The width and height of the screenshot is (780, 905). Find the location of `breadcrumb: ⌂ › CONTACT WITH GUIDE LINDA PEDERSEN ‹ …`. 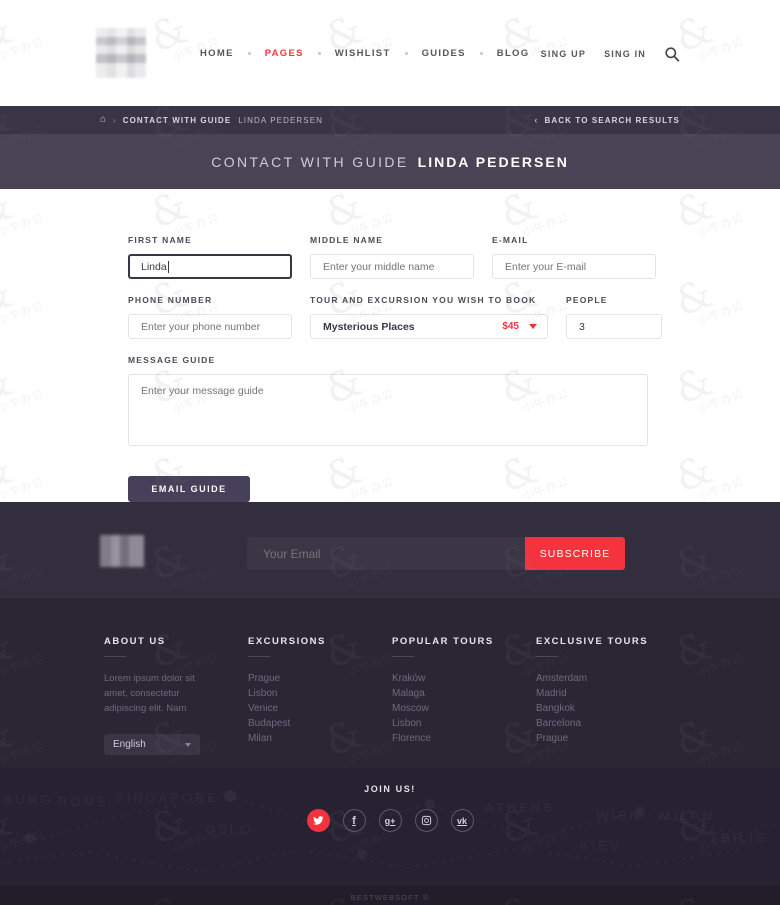

breadcrumb: ⌂ › CONTACT WITH GUIDE LINDA PEDERSEN ‹ … is located at coordinates (390, 120).